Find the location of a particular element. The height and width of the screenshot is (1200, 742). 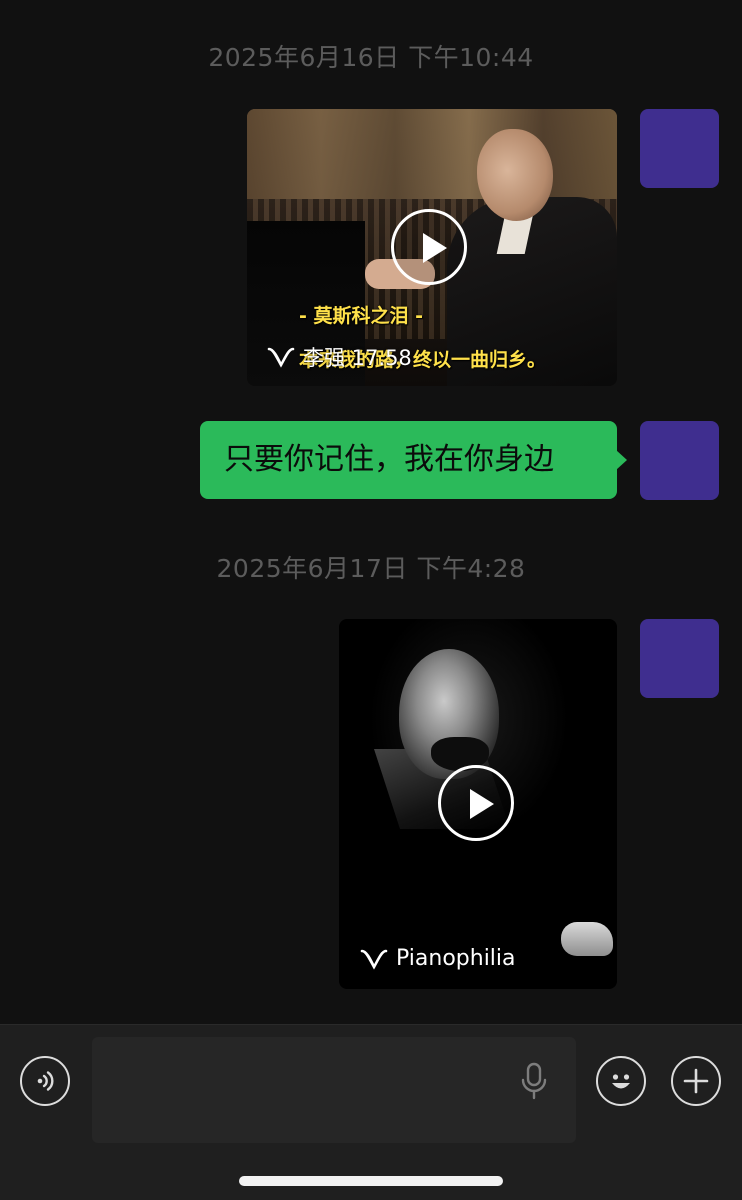

microphone-button is located at coordinates (534, 1083).